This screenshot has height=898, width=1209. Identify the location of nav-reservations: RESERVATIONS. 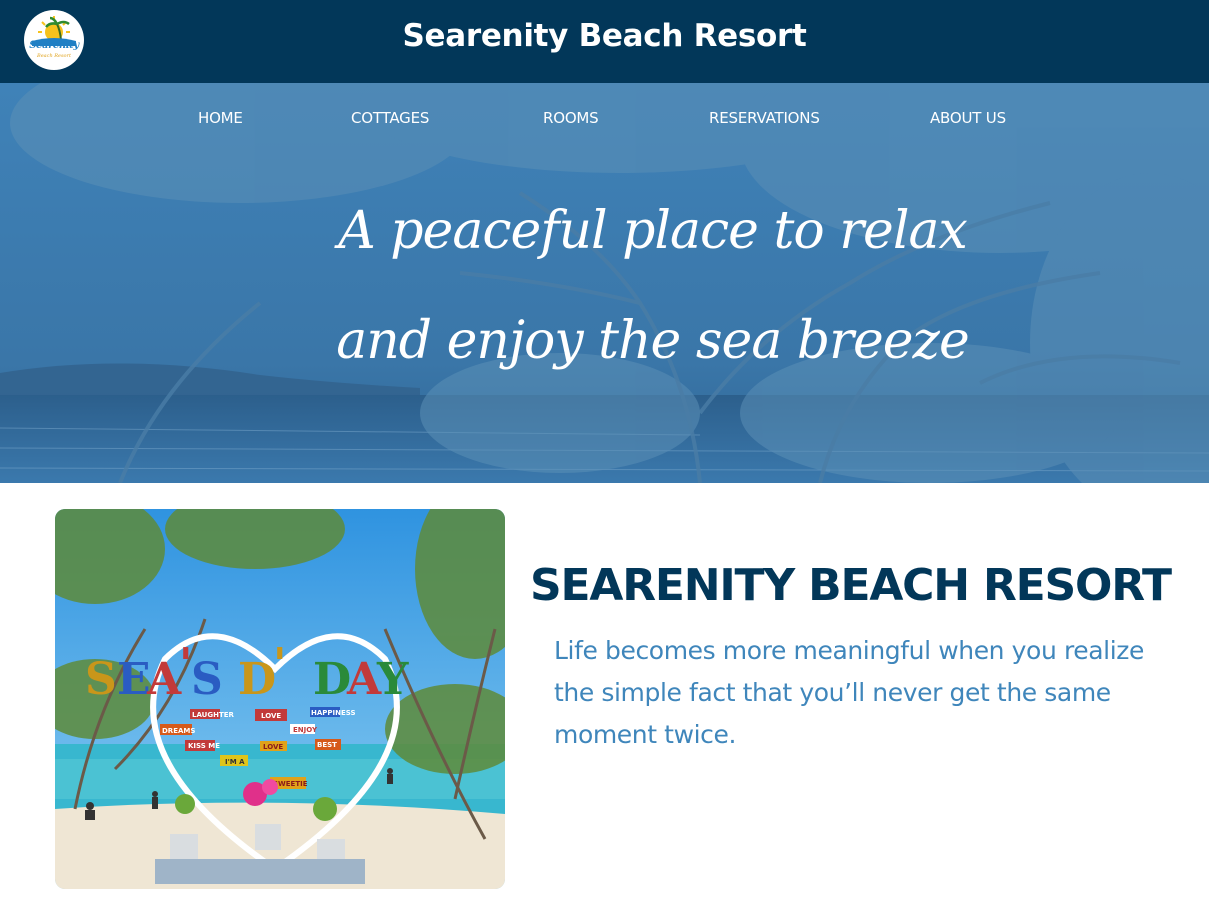
(764, 118).